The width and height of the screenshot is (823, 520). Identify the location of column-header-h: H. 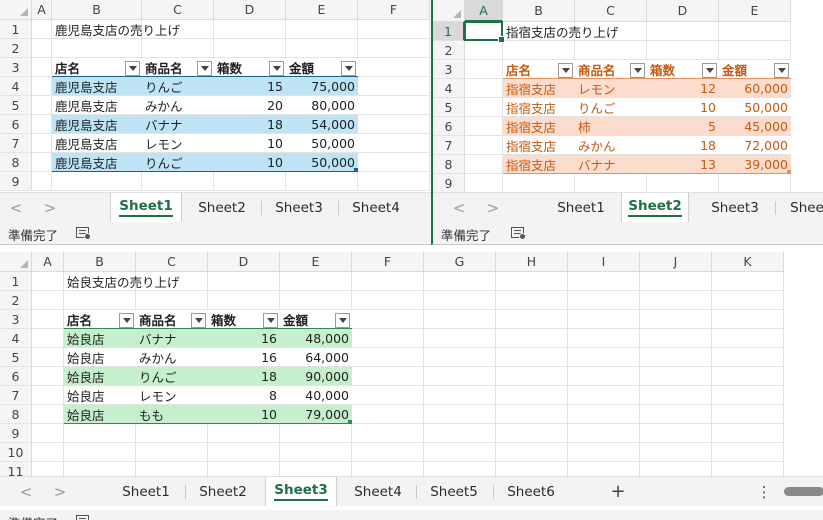
(532, 262).